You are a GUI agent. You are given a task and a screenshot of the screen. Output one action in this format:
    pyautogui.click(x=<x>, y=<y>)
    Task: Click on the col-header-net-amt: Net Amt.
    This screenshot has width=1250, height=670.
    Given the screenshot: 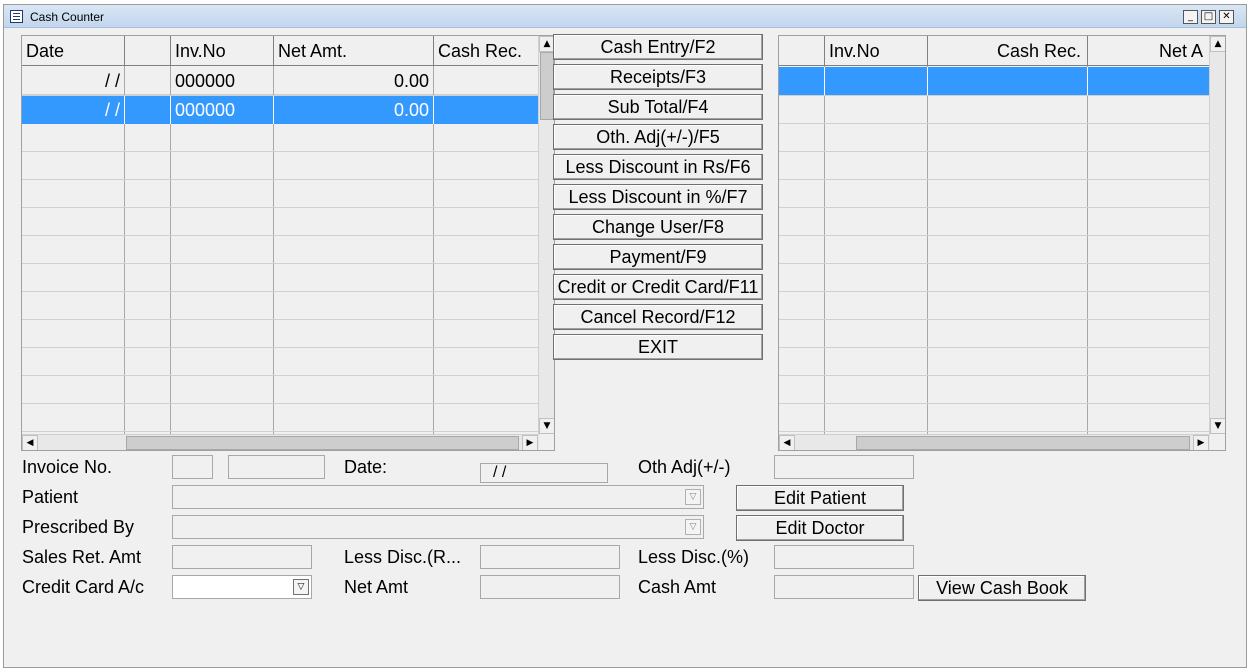 What is the action you would take?
    pyautogui.click(x=354, y=51)
    